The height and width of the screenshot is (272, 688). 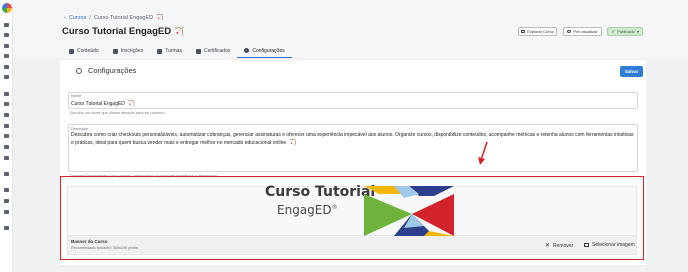 What do you see at coordinates (6, 190) in the screenshot?
I see `export-icon` at bounding box center [6, 190].